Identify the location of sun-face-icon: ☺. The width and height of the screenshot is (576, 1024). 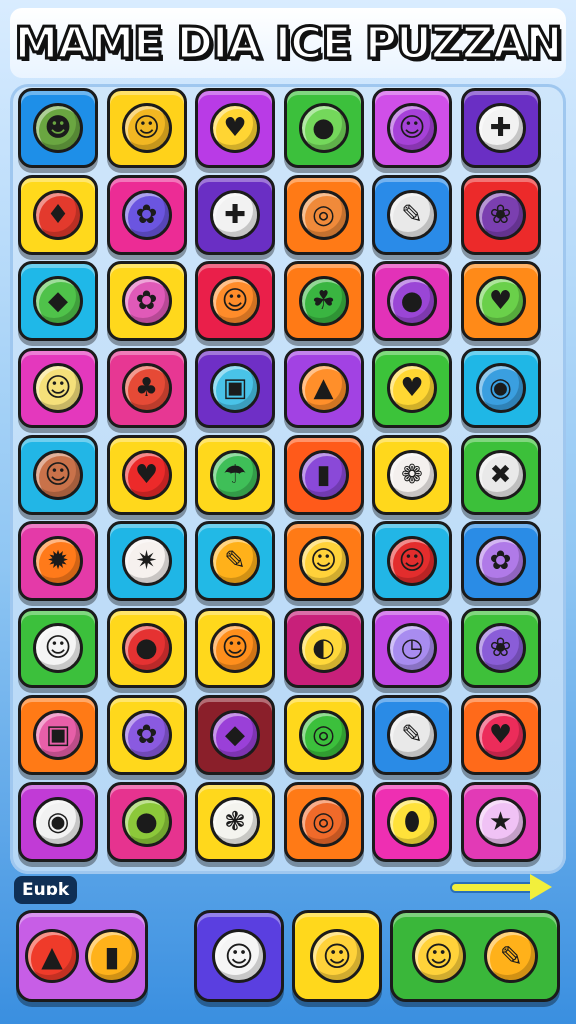
(146, 128).